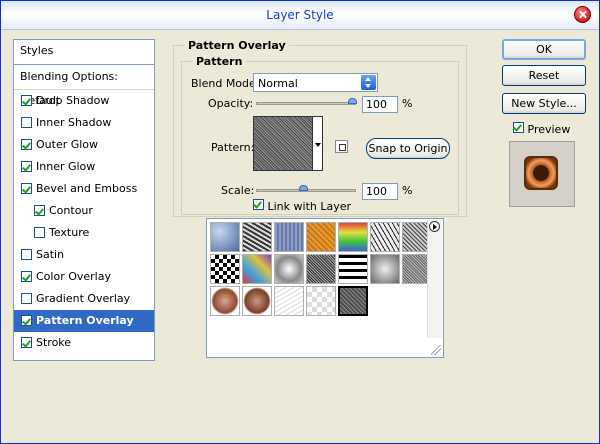 The height and width of the screenshot is (444, 600). I want to click on style-item-bevel-and-emboss: Bevel and Emboss, so click(84, 189).